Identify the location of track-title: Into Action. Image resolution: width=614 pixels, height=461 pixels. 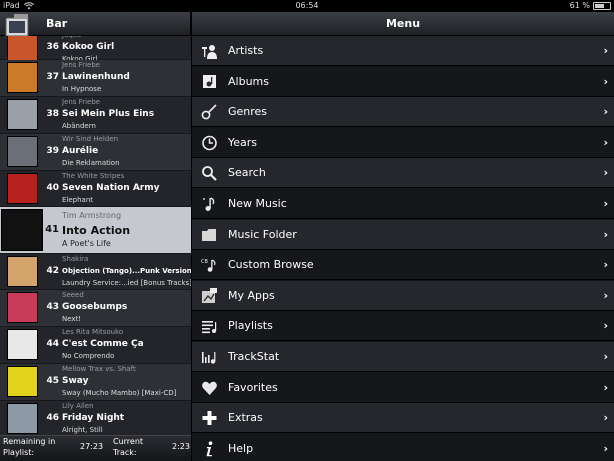
(96, 230).